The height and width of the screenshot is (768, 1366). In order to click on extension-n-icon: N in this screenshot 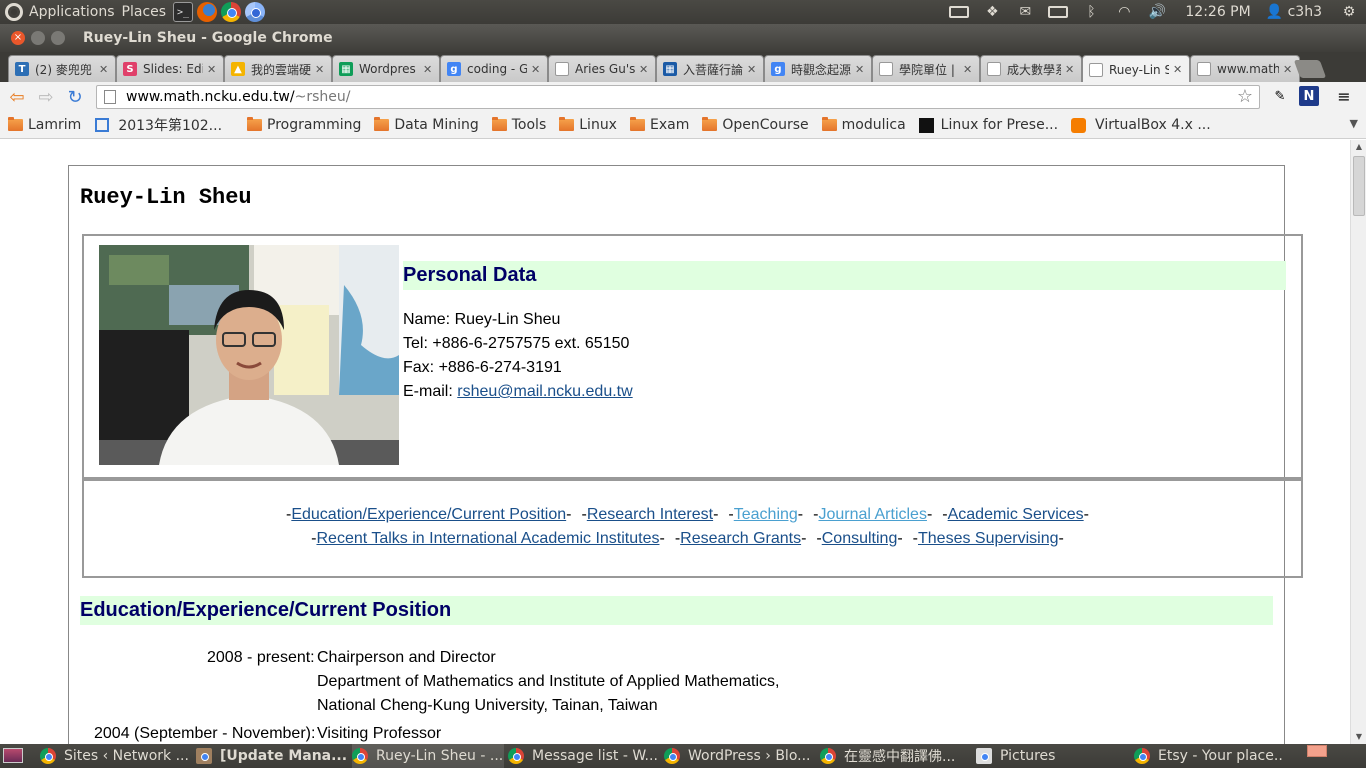, I will do `click(1309, 96)`.